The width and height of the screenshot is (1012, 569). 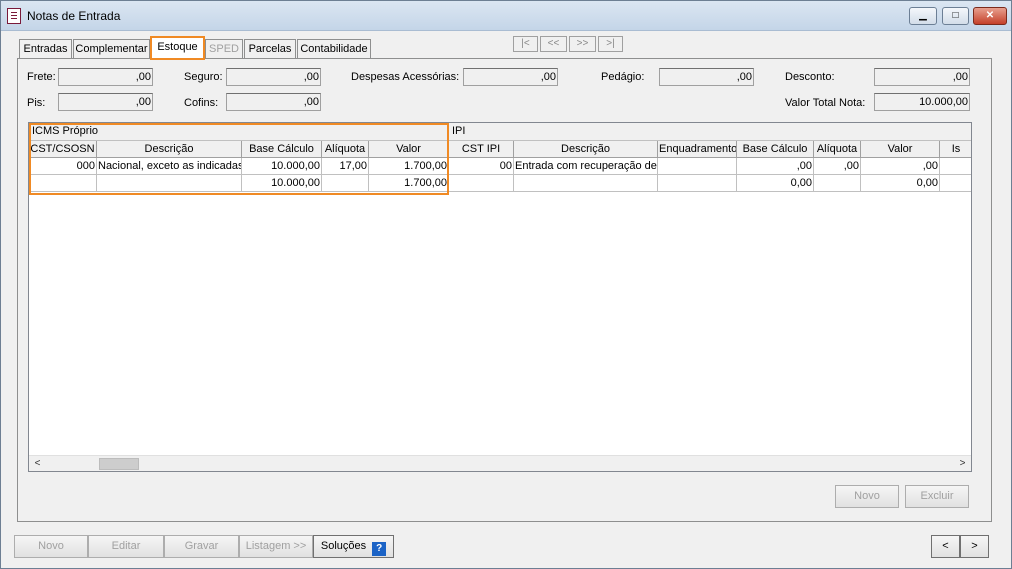 I want to click on solucoes-label: Soluções, so click(x=343, y=546).